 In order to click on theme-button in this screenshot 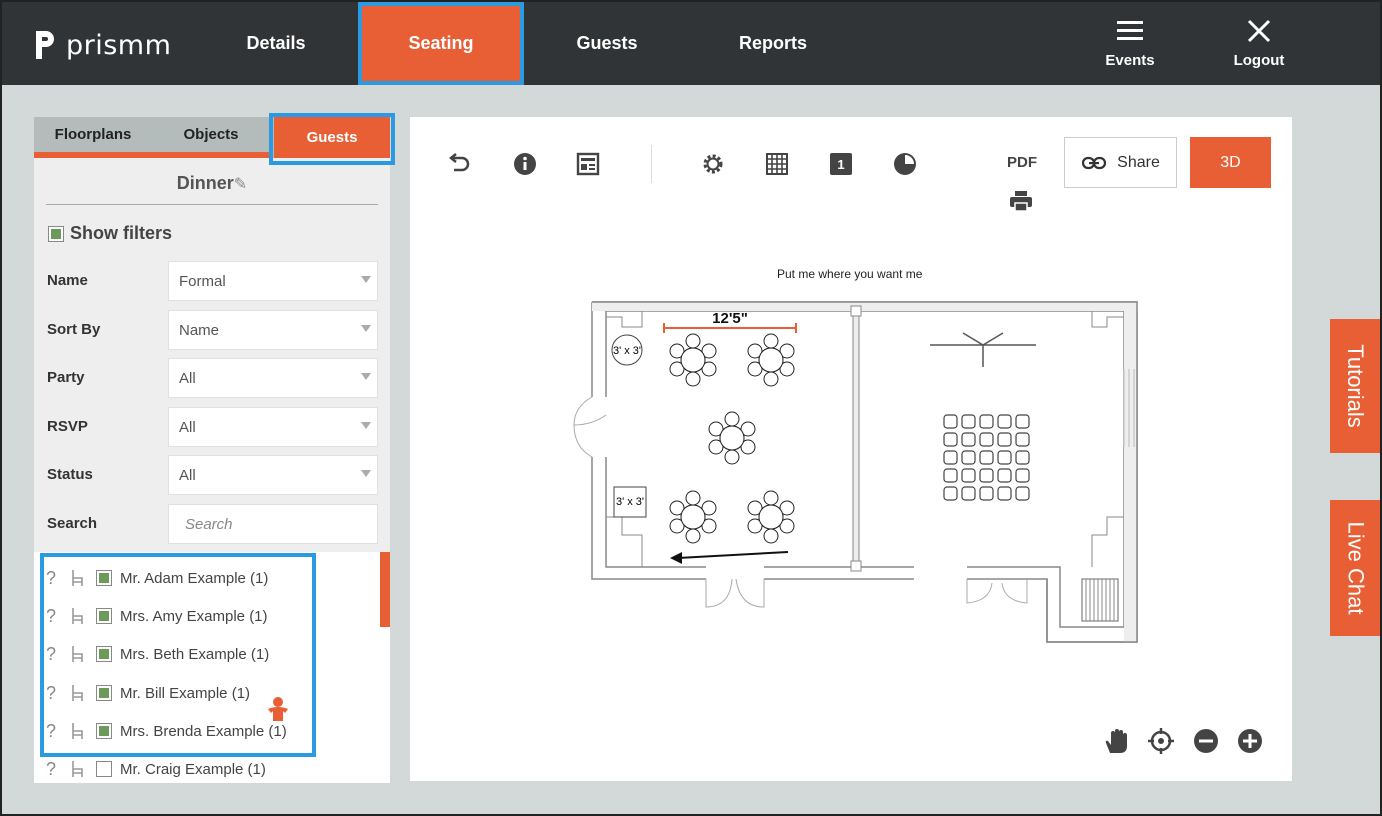, I will do `click(905, 164)`.